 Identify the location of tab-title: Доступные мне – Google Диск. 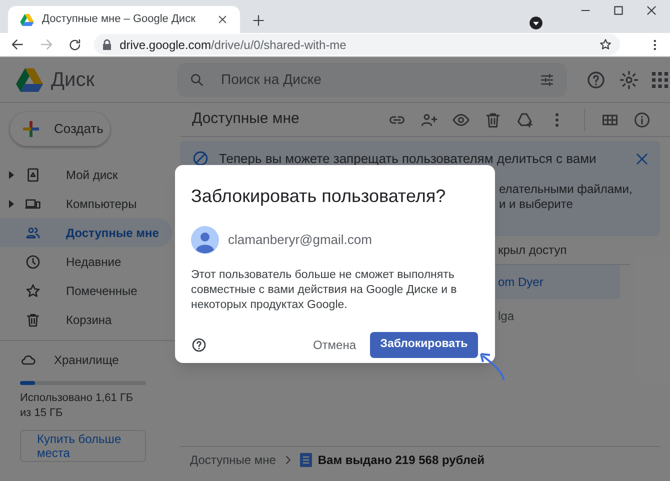
(119, 20).